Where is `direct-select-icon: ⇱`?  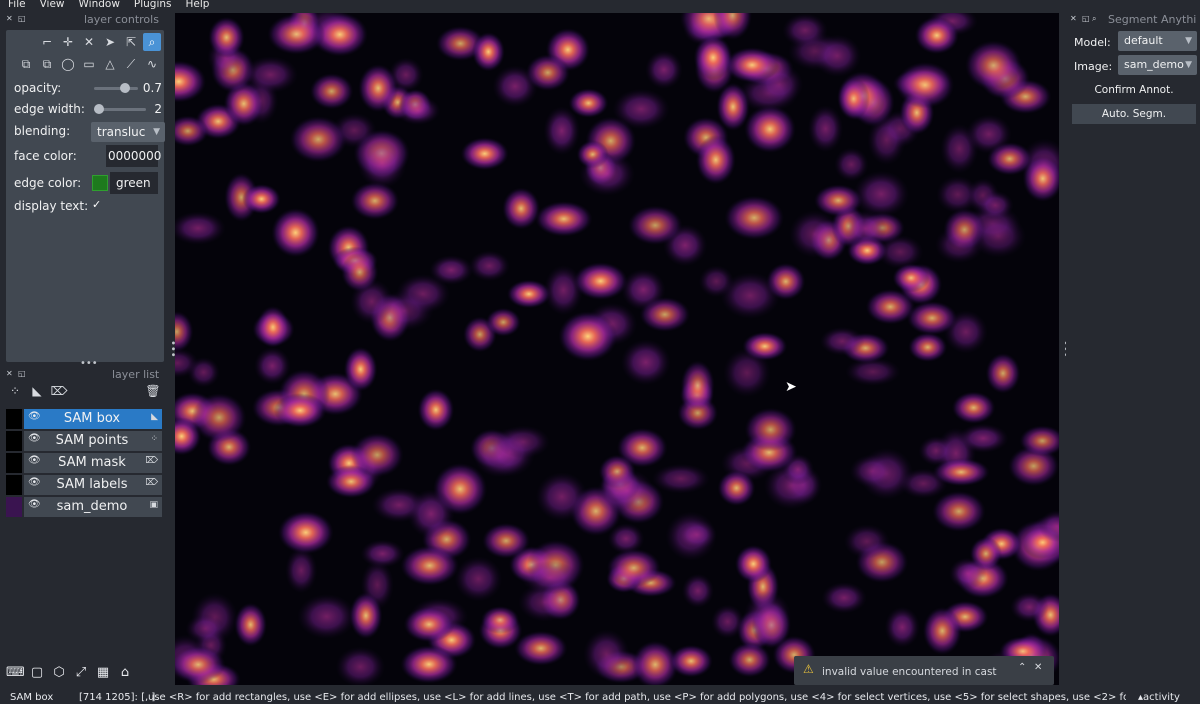
direct-select-icon: ⇱ is located at coordinates (131, 42).